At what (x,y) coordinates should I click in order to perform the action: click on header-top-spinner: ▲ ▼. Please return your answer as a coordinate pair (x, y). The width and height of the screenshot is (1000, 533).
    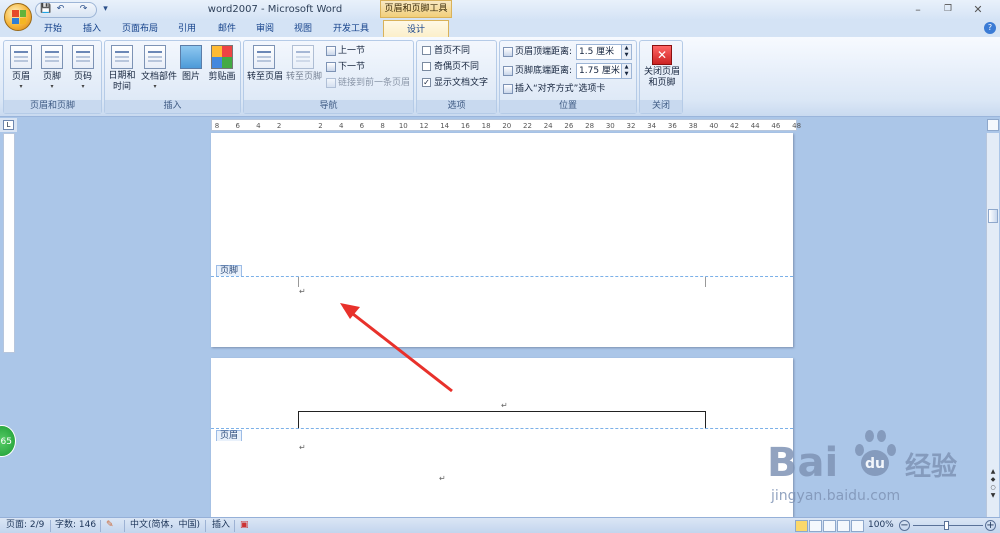
    Looking at the image, I should click on (627, 52).